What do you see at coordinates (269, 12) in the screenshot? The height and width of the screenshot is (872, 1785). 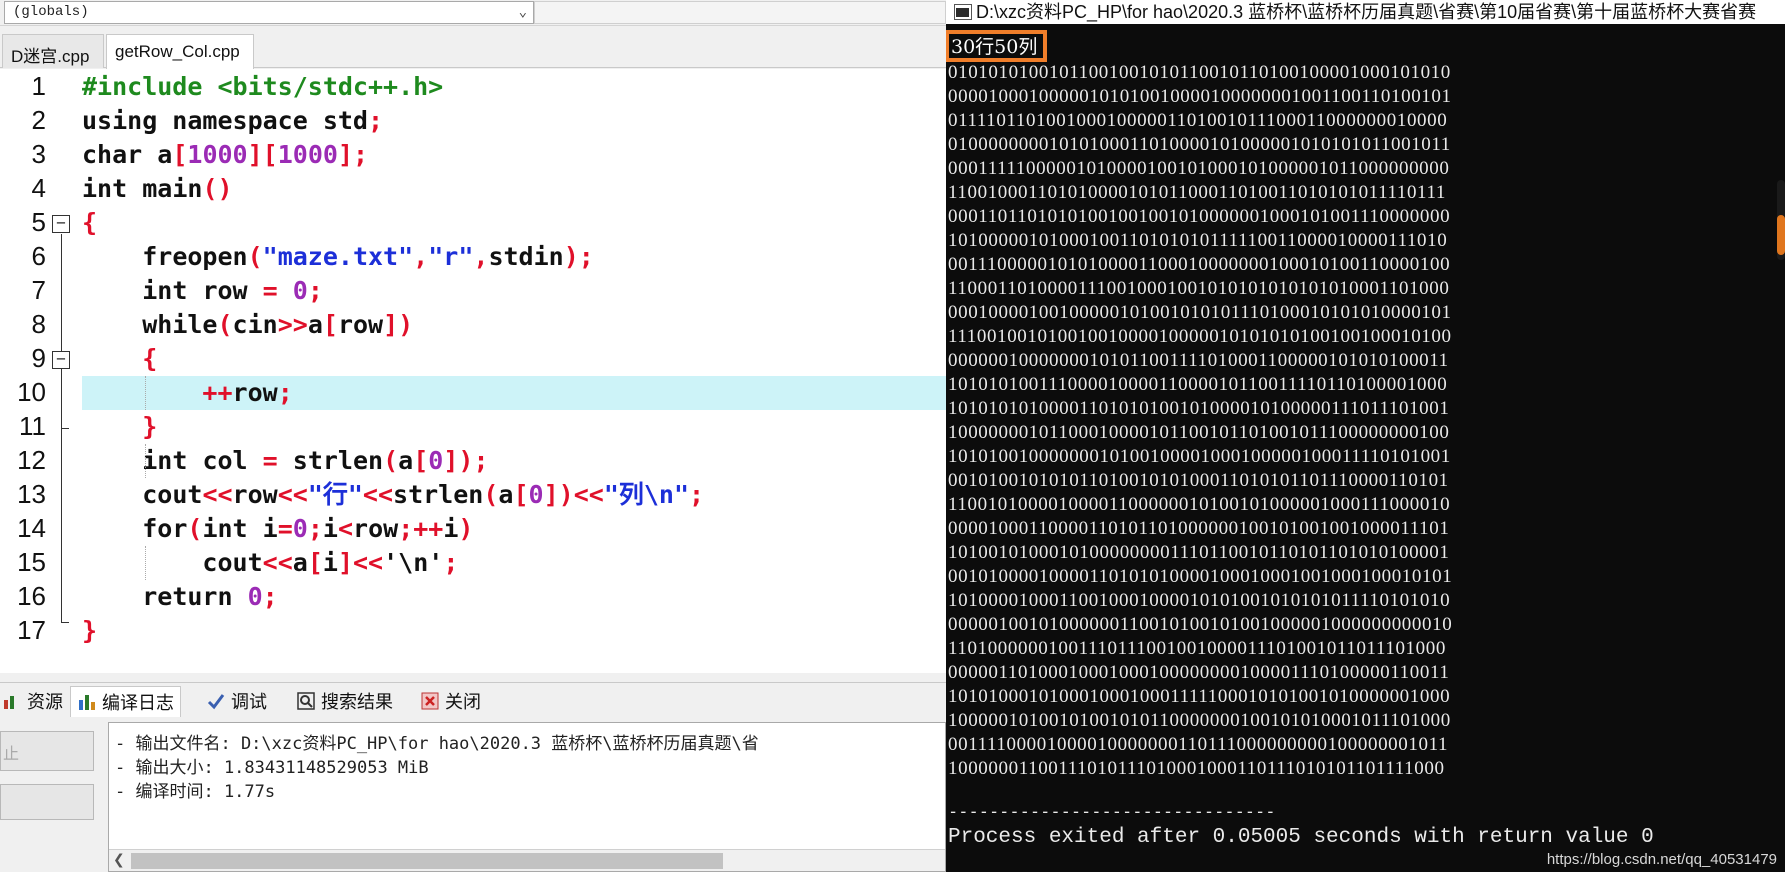 I see `scope-select: (globals) ⌄` at bounding box center [269, 12].